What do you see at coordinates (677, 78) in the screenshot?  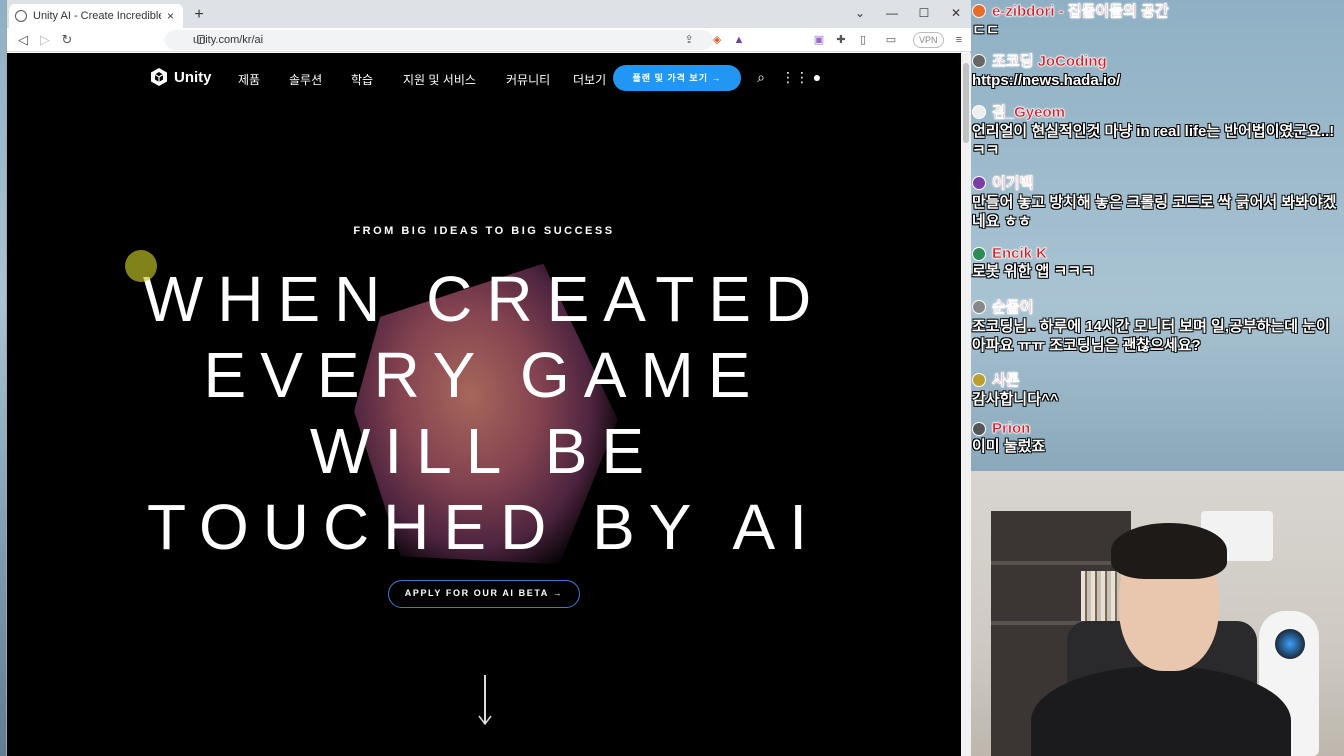 I see `pricing-cta-button: 플랜 및 가격 보기 →` at bounding box center [677, 78].